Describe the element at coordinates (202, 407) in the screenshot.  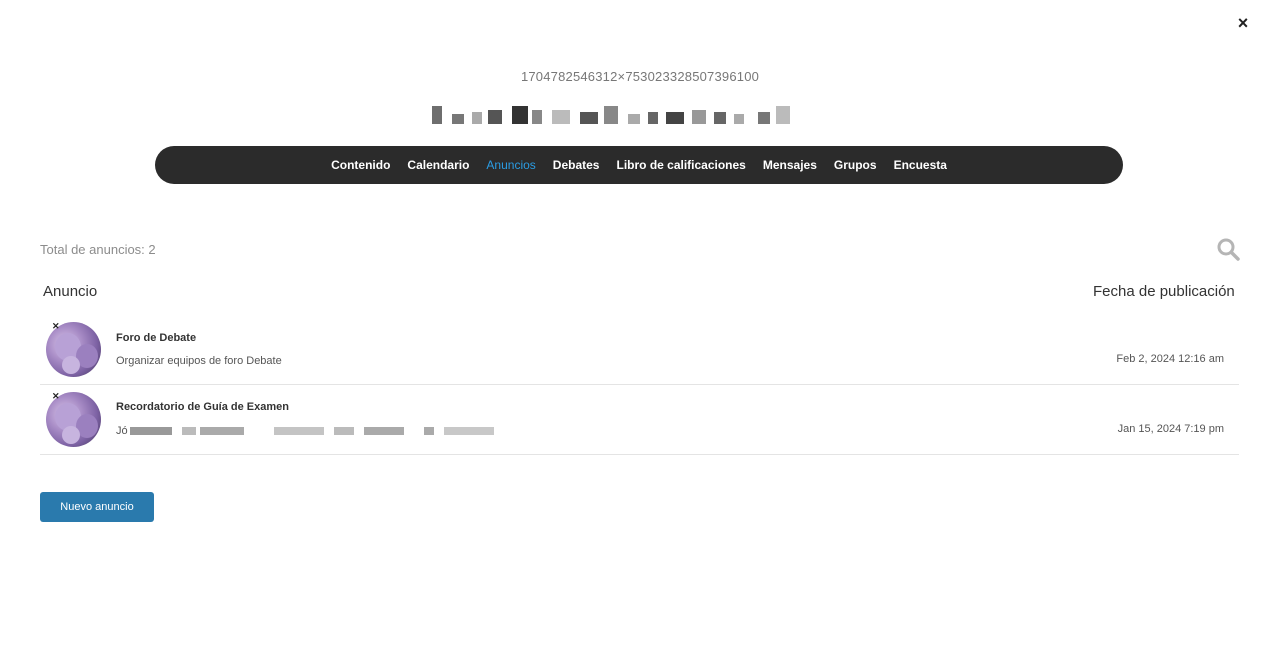
I see `announcement-title: Recordatorio de Guía de Examen` at that location.